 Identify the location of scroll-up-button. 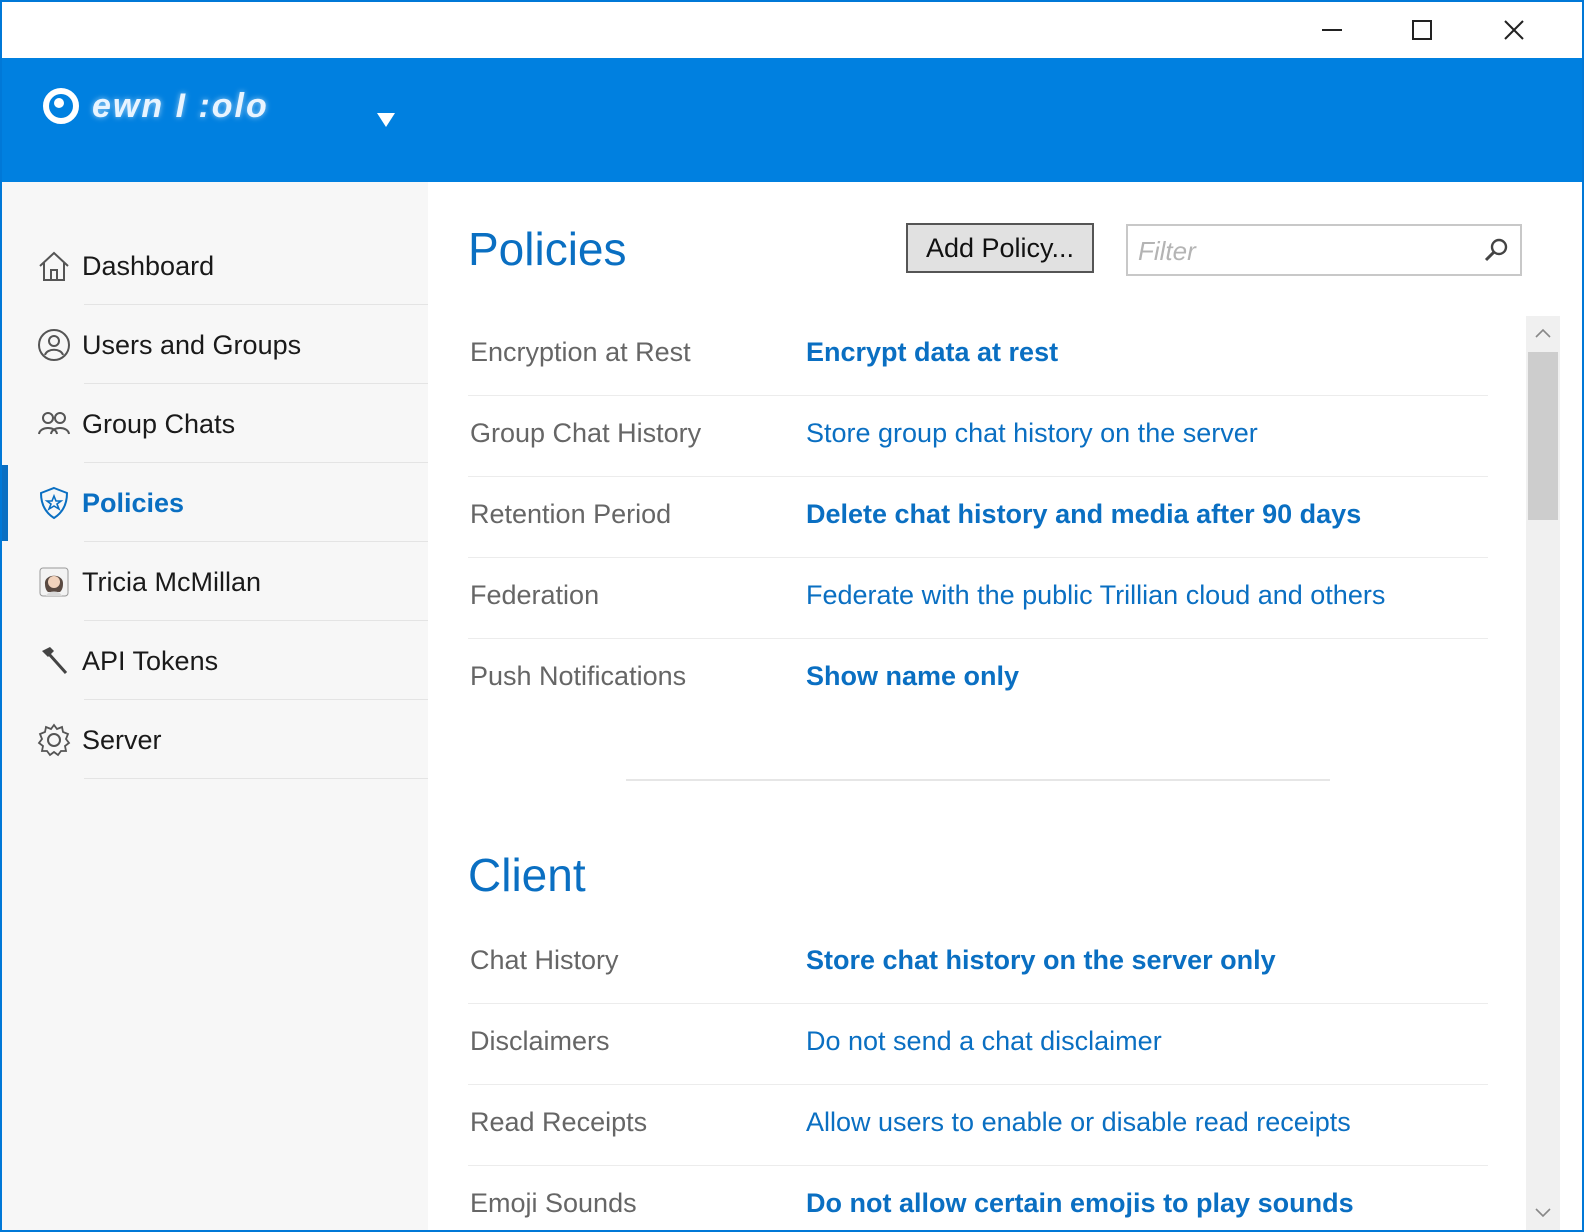
(1543, 333).